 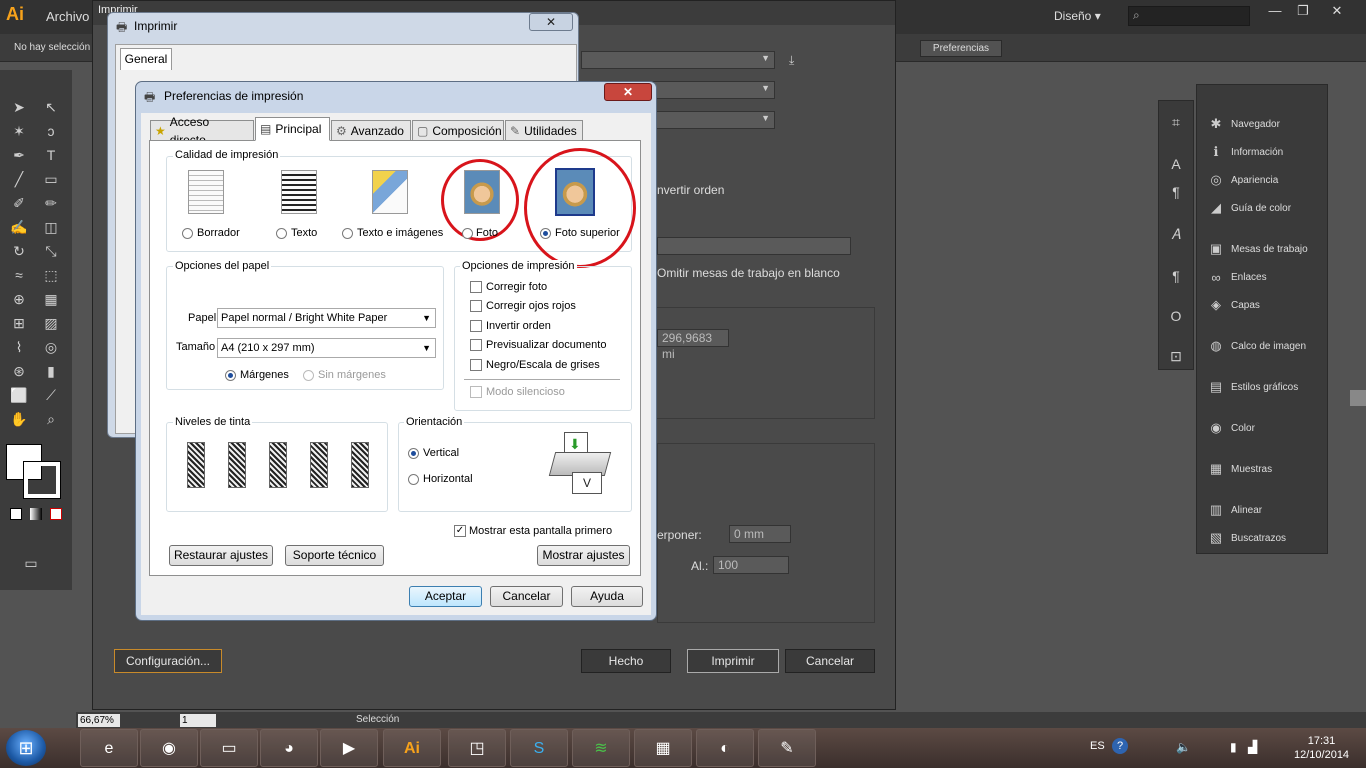 I want to click on panel-enlaces: ∞ Enlaces, so click(x=1267, y=277).